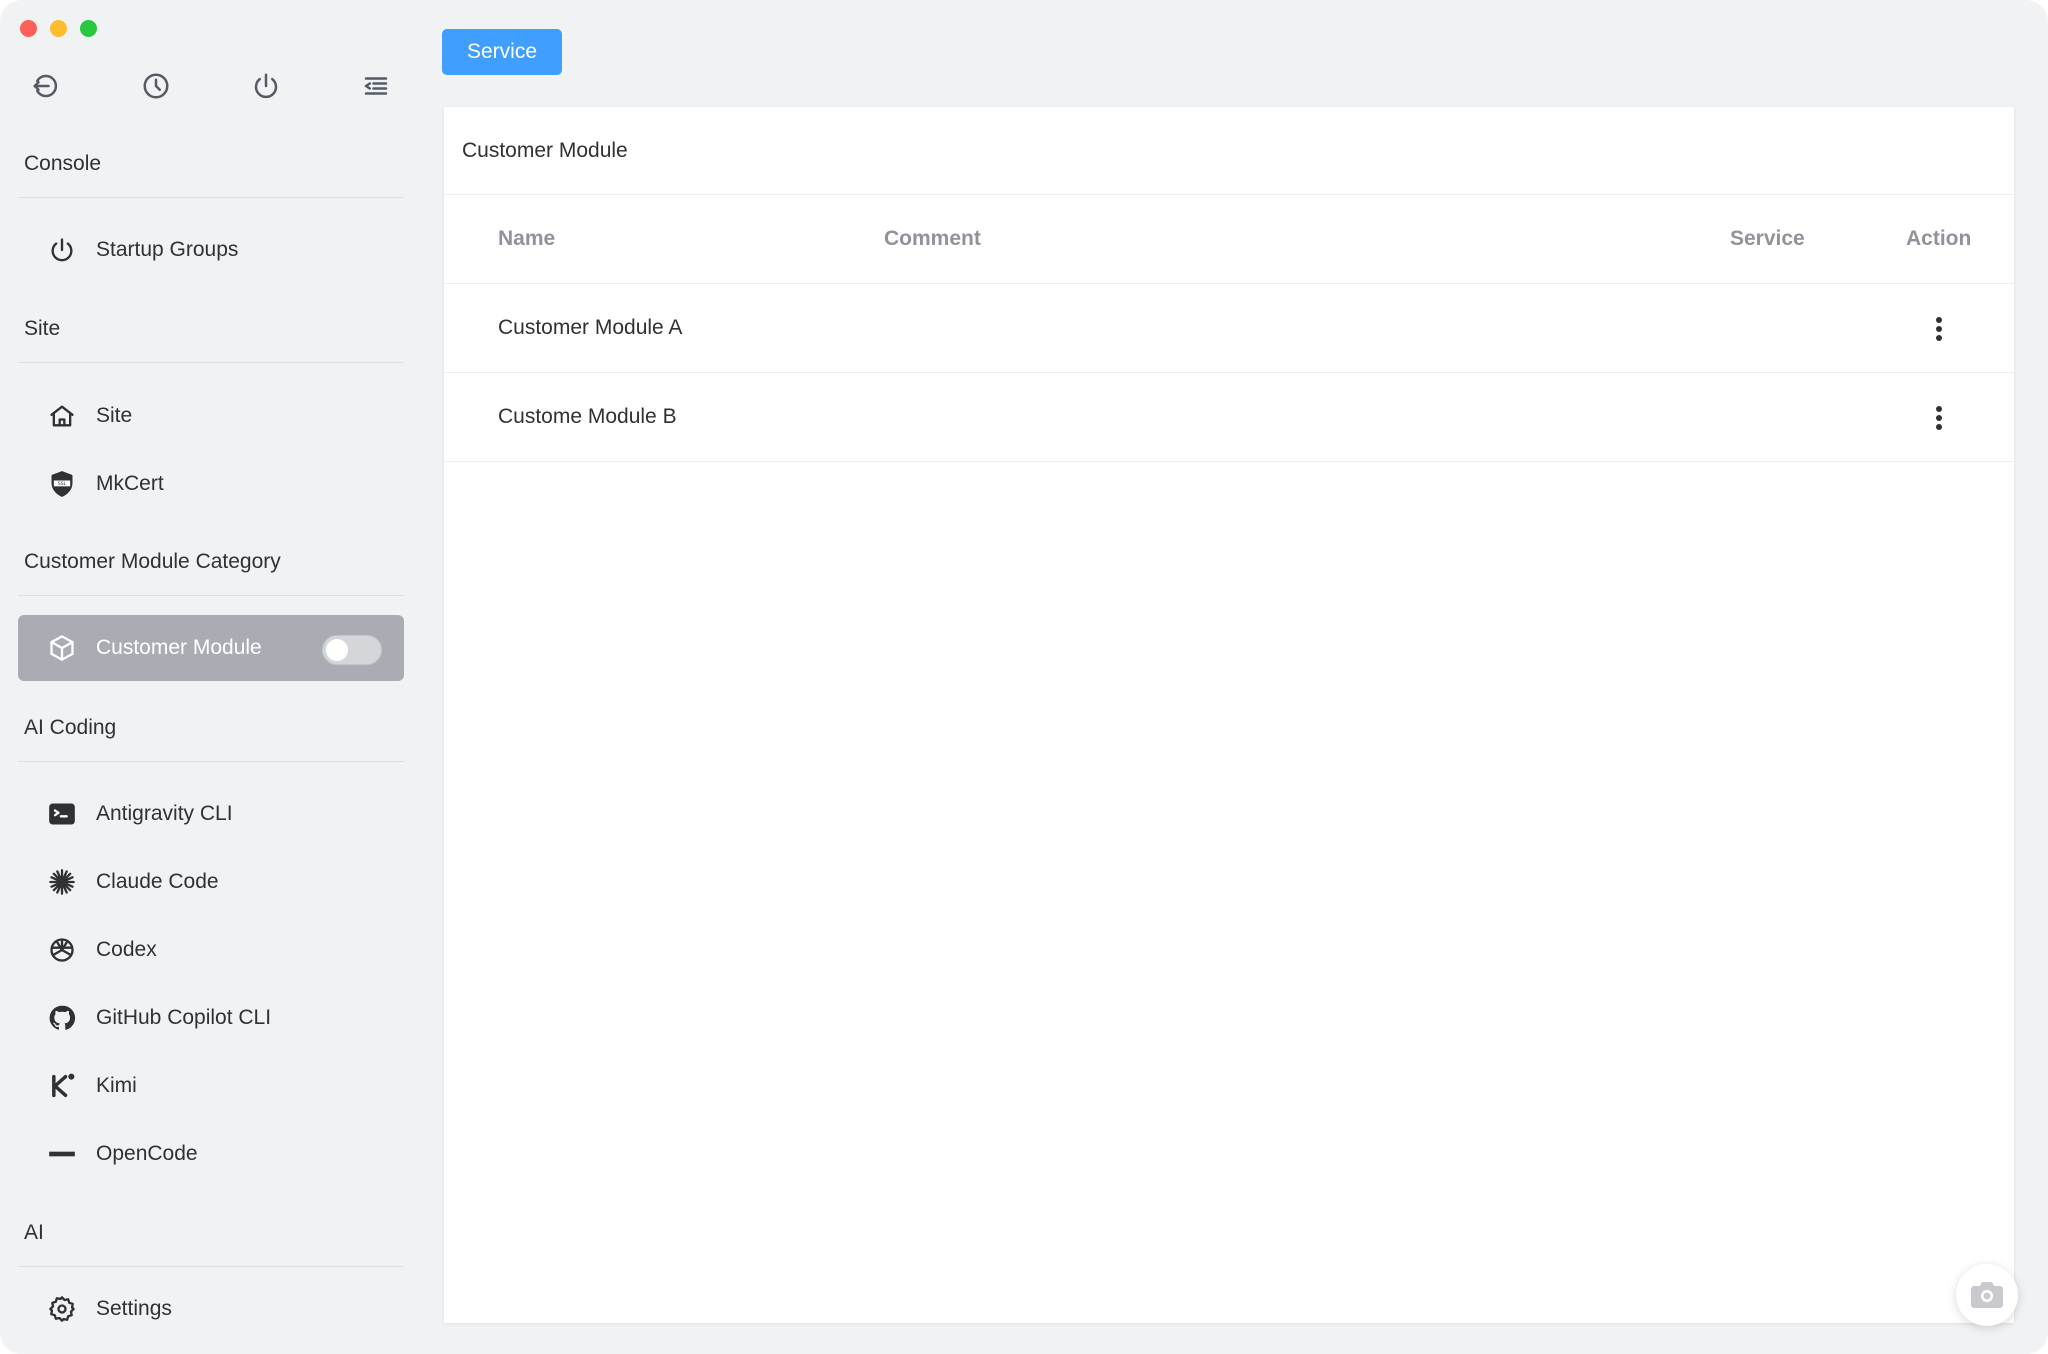 The width and height of the screenshot is (2048, 1354). What do you see at coordinates (62, 1018) in the screenshot?
I see `github-icon` at bounding box center [62, 1018].